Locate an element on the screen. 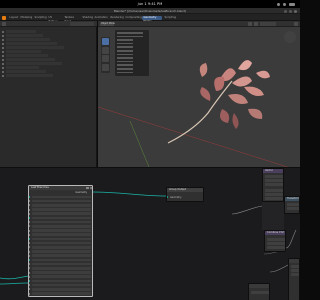  vector-x-field is located at coordinates (273, 176).